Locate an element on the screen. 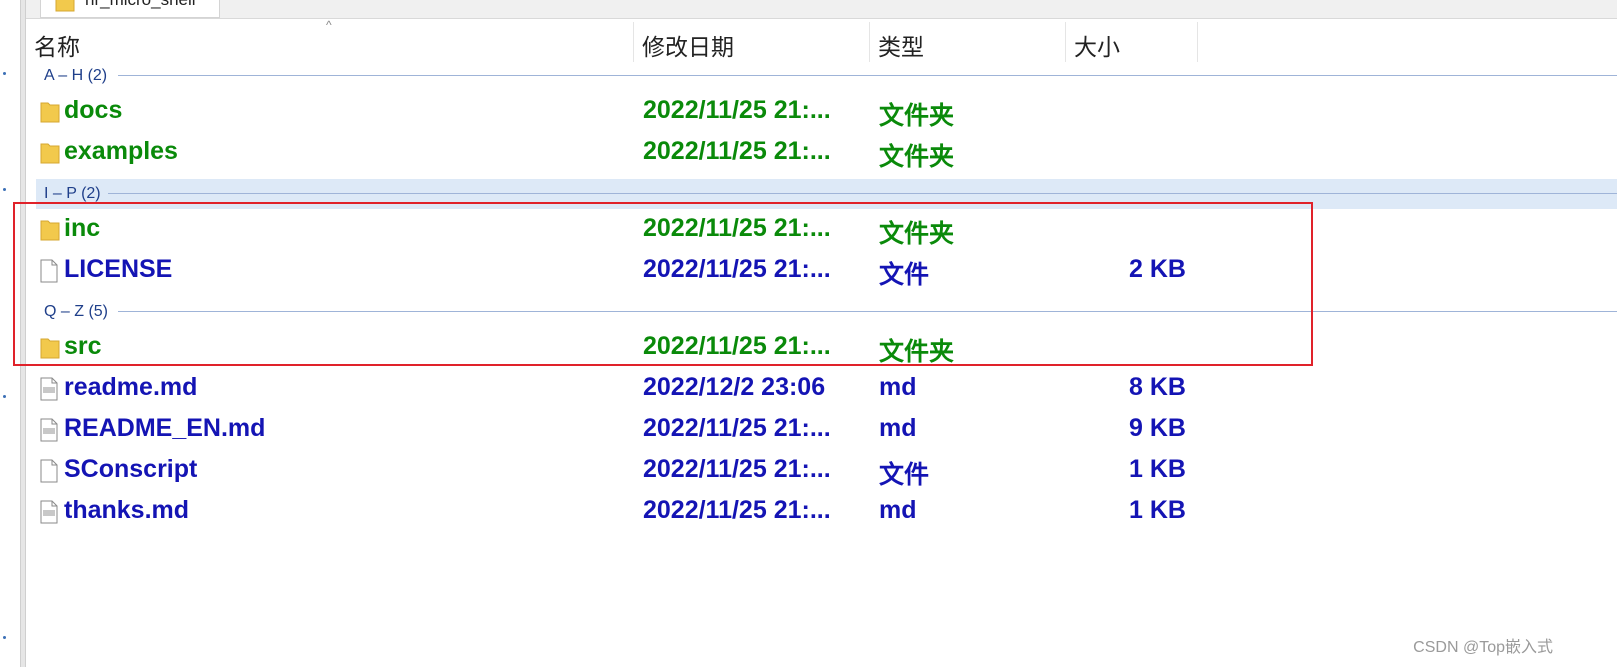 This screenshot has width=1617, height=667. column-header-label: 修改日期 is located at coordinates (688, 47).